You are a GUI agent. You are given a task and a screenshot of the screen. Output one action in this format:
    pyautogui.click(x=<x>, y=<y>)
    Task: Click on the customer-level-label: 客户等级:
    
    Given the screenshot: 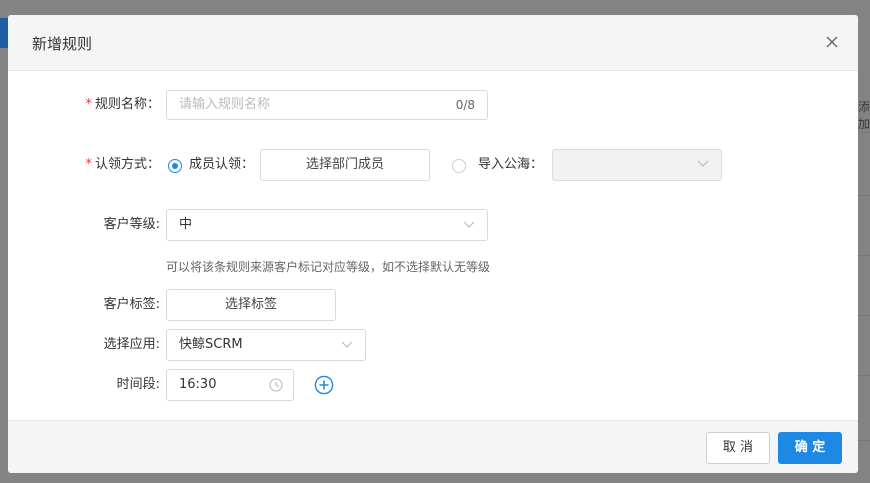 What is the action you would take?
    pyautogui.click(x=131, y=224)
    